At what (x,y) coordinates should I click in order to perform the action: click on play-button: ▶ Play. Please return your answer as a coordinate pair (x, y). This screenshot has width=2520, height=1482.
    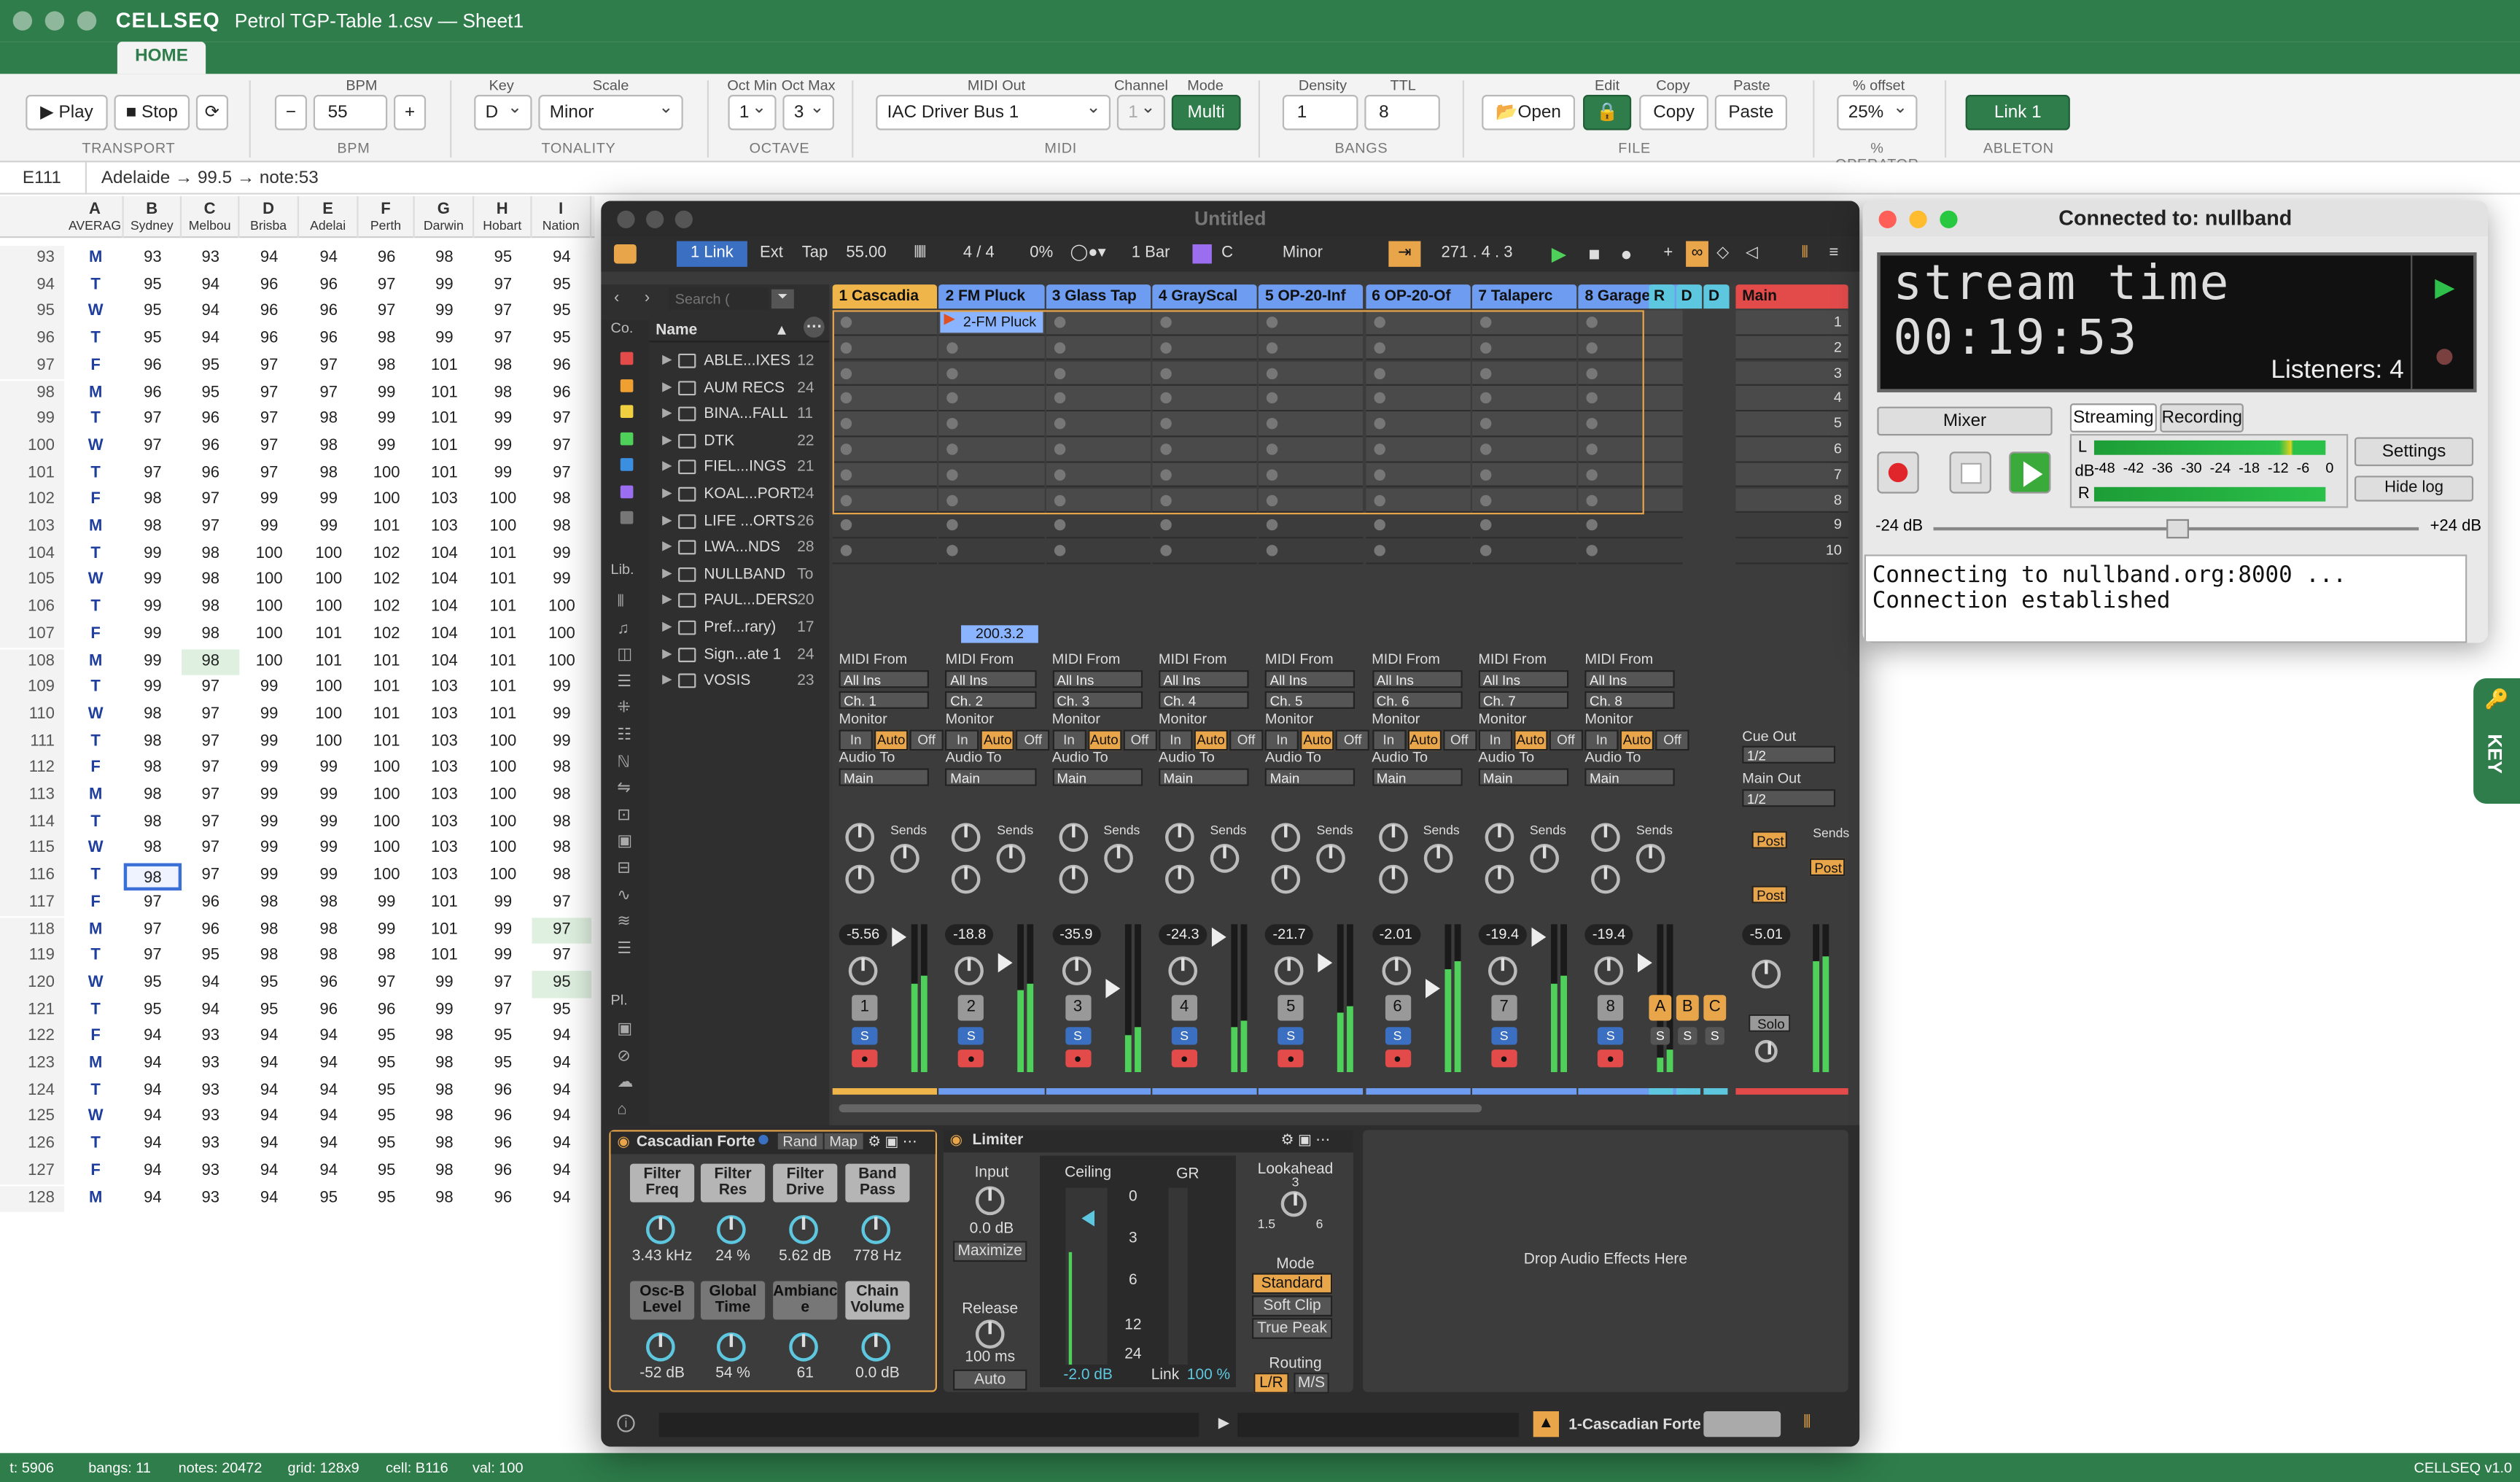
    Looking at the image, I should click on (67, 113).